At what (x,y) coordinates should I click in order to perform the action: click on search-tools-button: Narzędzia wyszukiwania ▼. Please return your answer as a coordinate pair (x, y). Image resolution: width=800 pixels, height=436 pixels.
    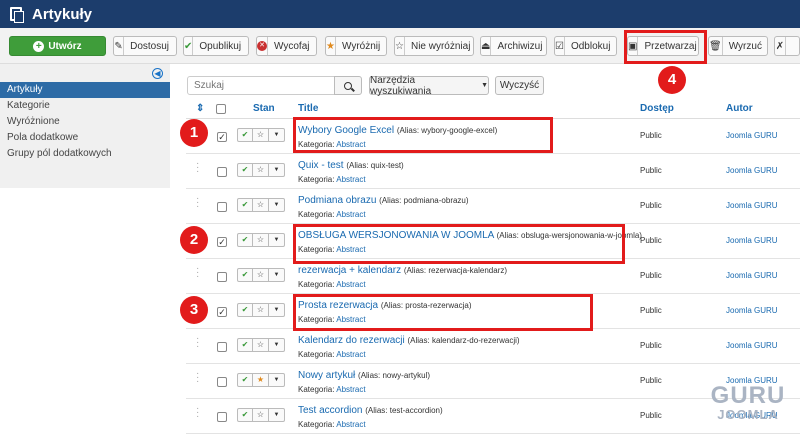
    Looking at the image, I should click on (429, 86).